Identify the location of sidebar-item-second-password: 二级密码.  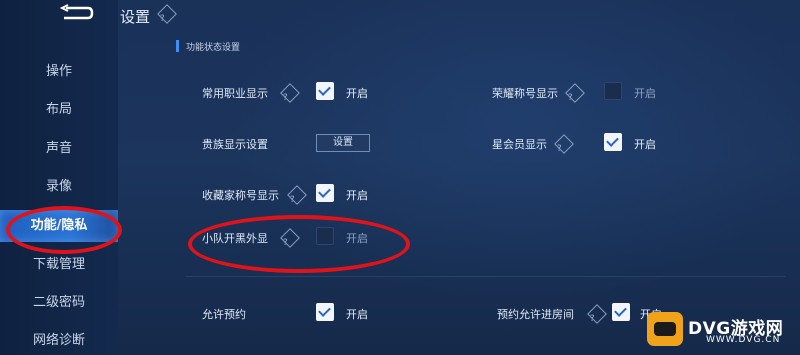
(59, 303).